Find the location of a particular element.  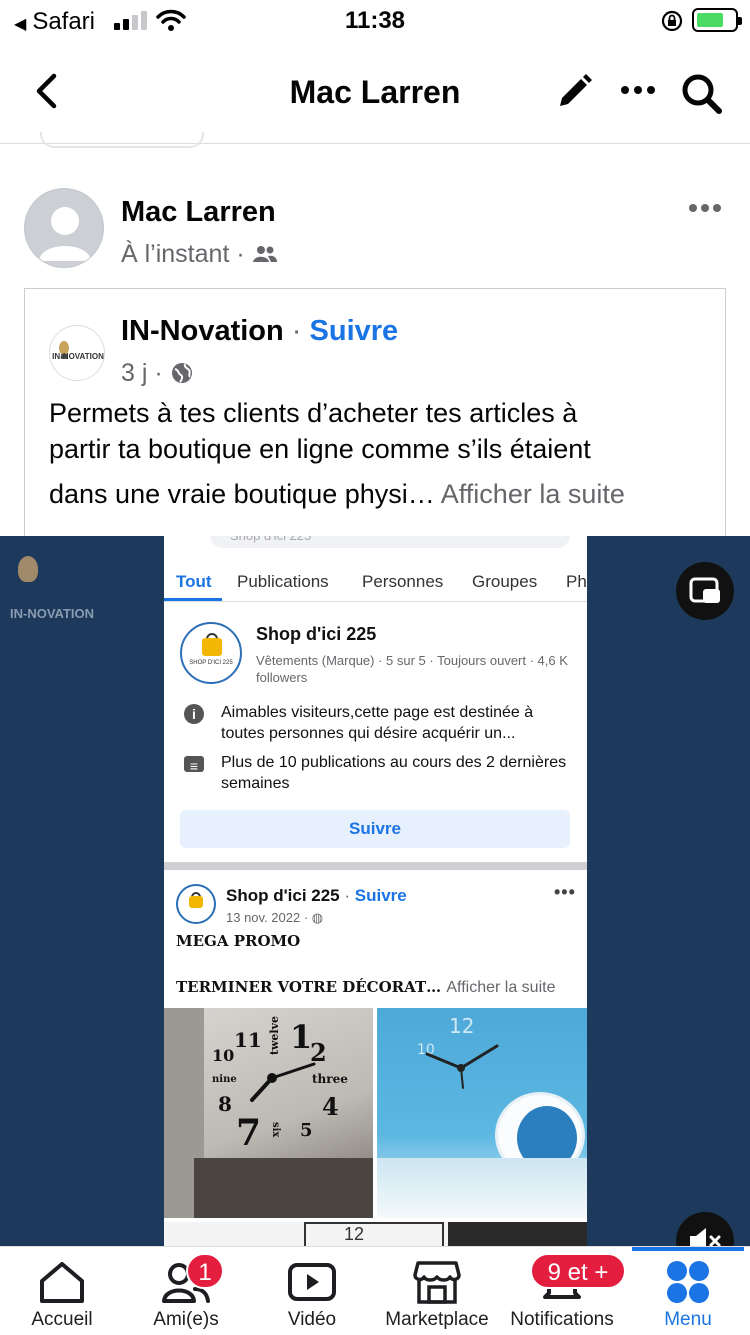

post-options-icon is located at coordinates (705, 208).